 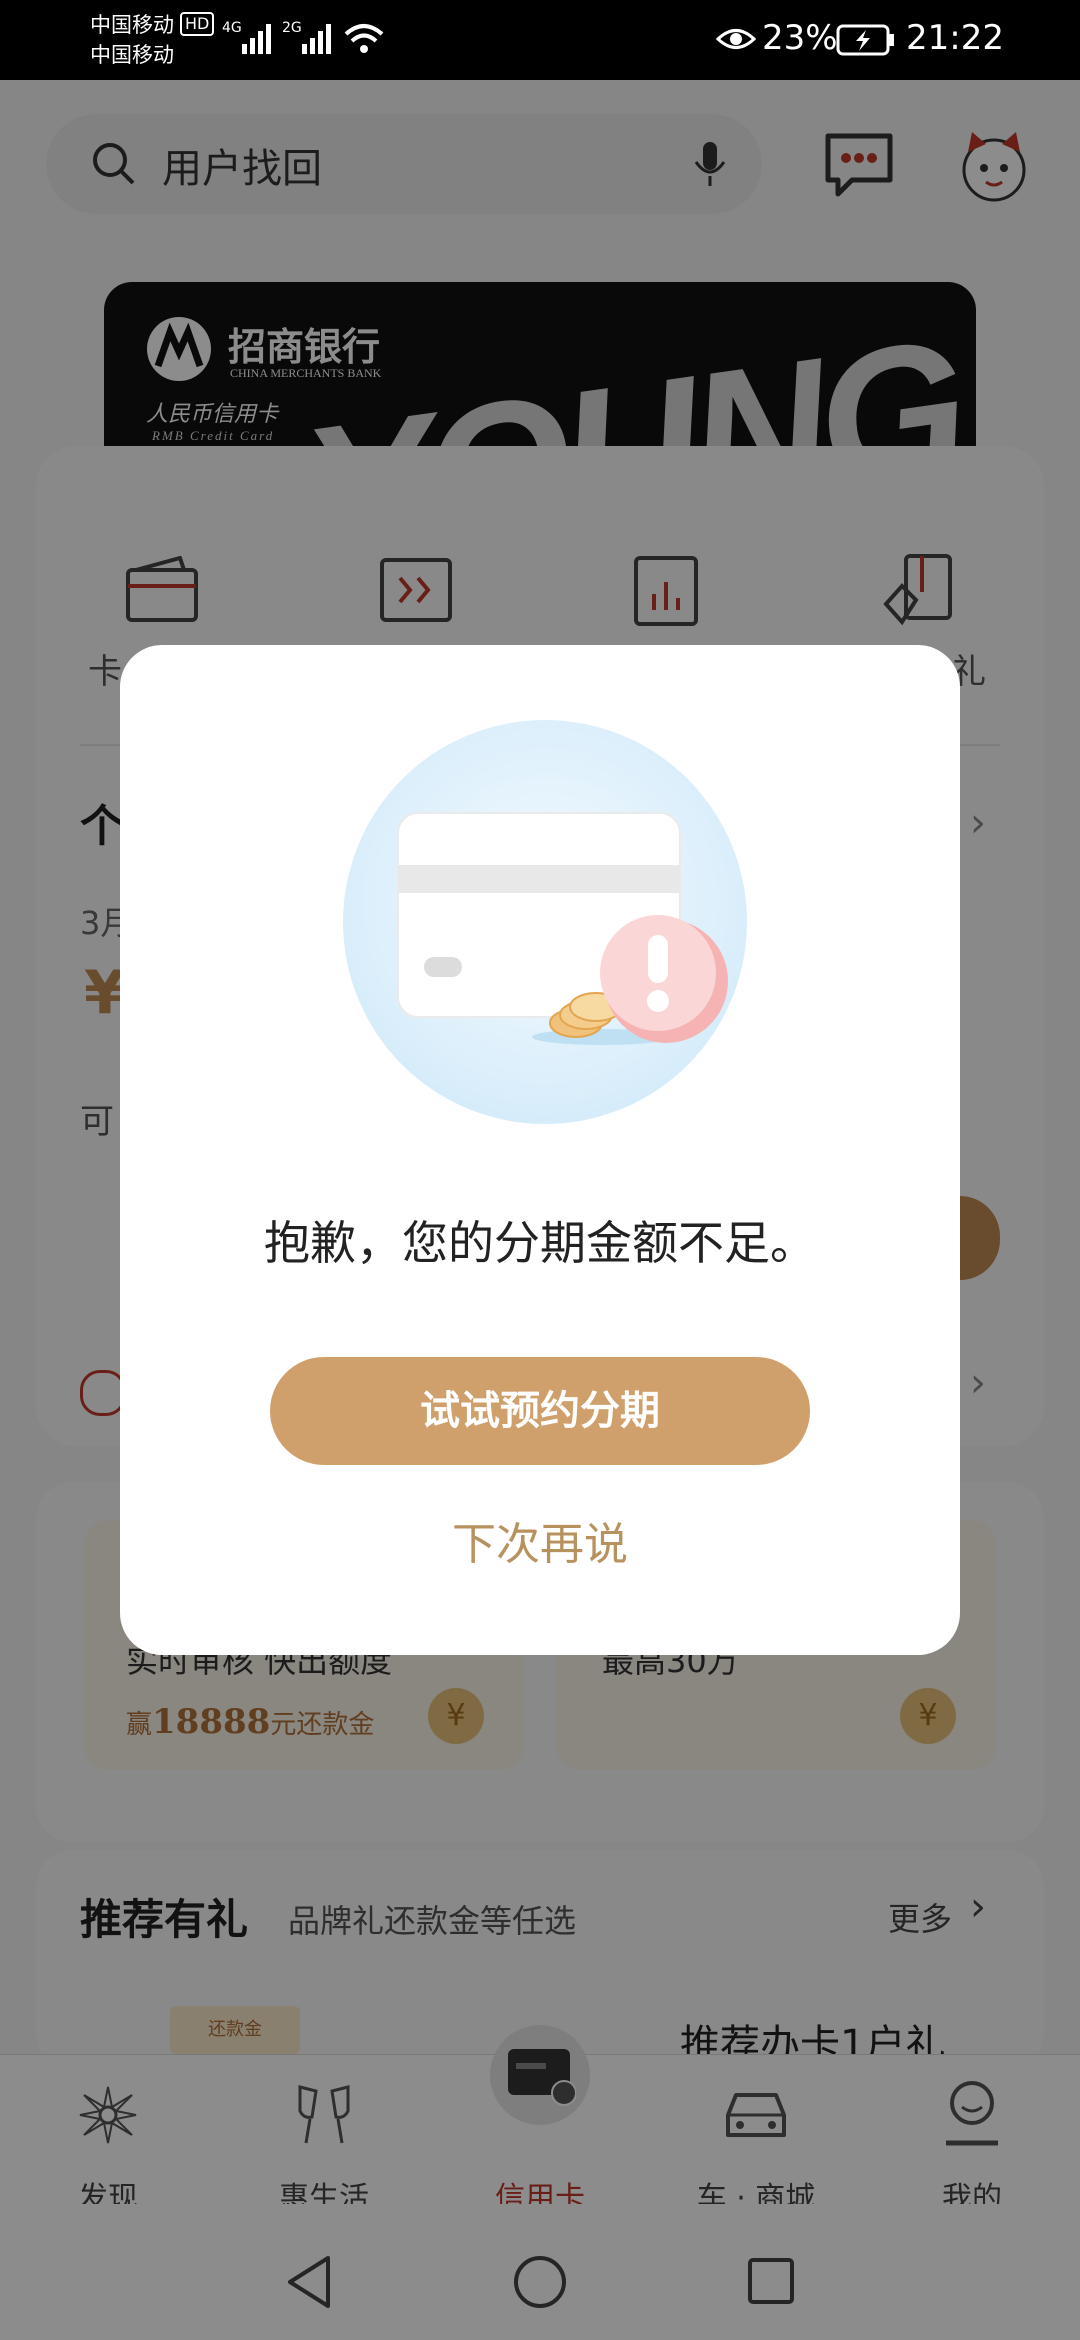 What do you see at coordinates (736, 39) in the screenshot?
I see `eye-icon` at bounding box center [736, 39].